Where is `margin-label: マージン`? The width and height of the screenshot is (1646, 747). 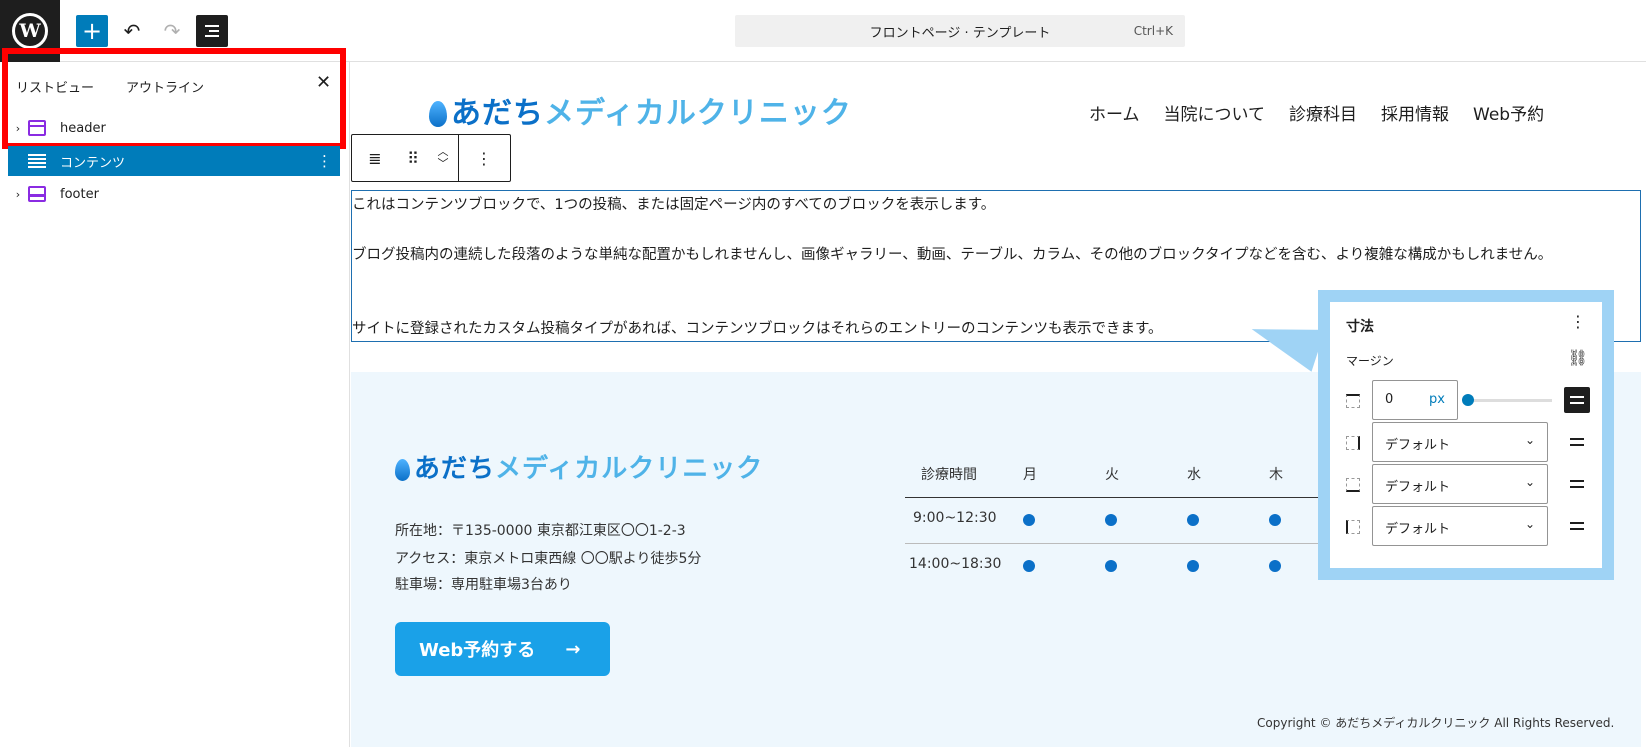 margin-label: マージン is located at coordinates (1370, 361).